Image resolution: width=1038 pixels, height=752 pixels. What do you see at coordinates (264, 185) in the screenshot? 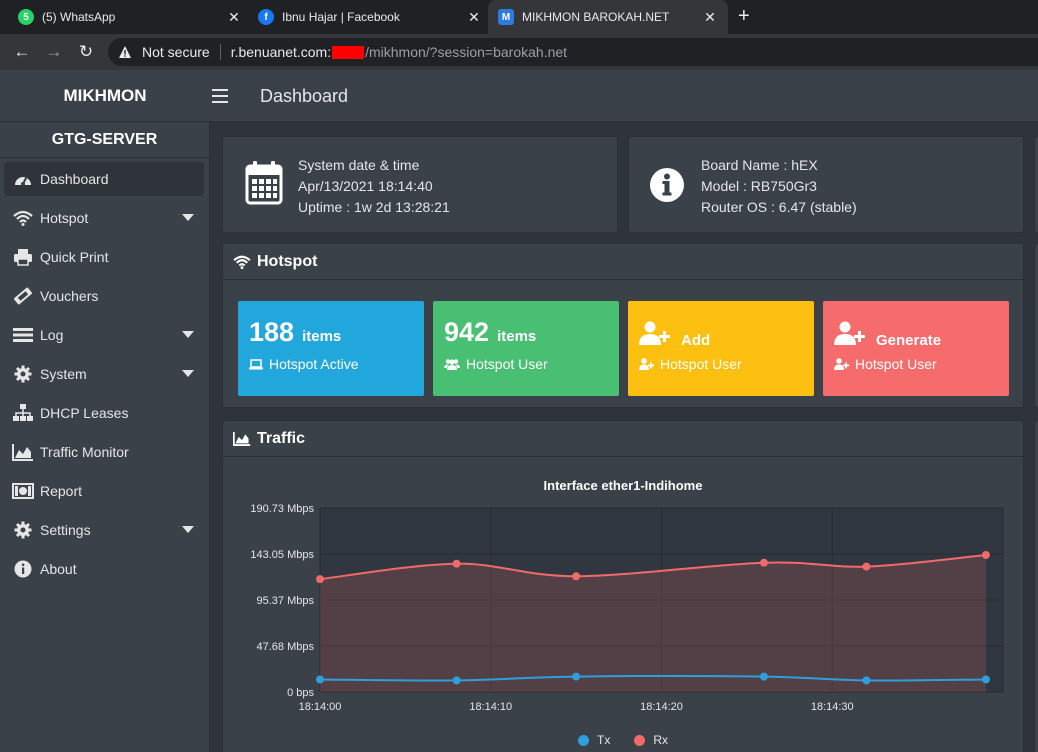
I see `calendar-icon` at bounding box center [264, 185].